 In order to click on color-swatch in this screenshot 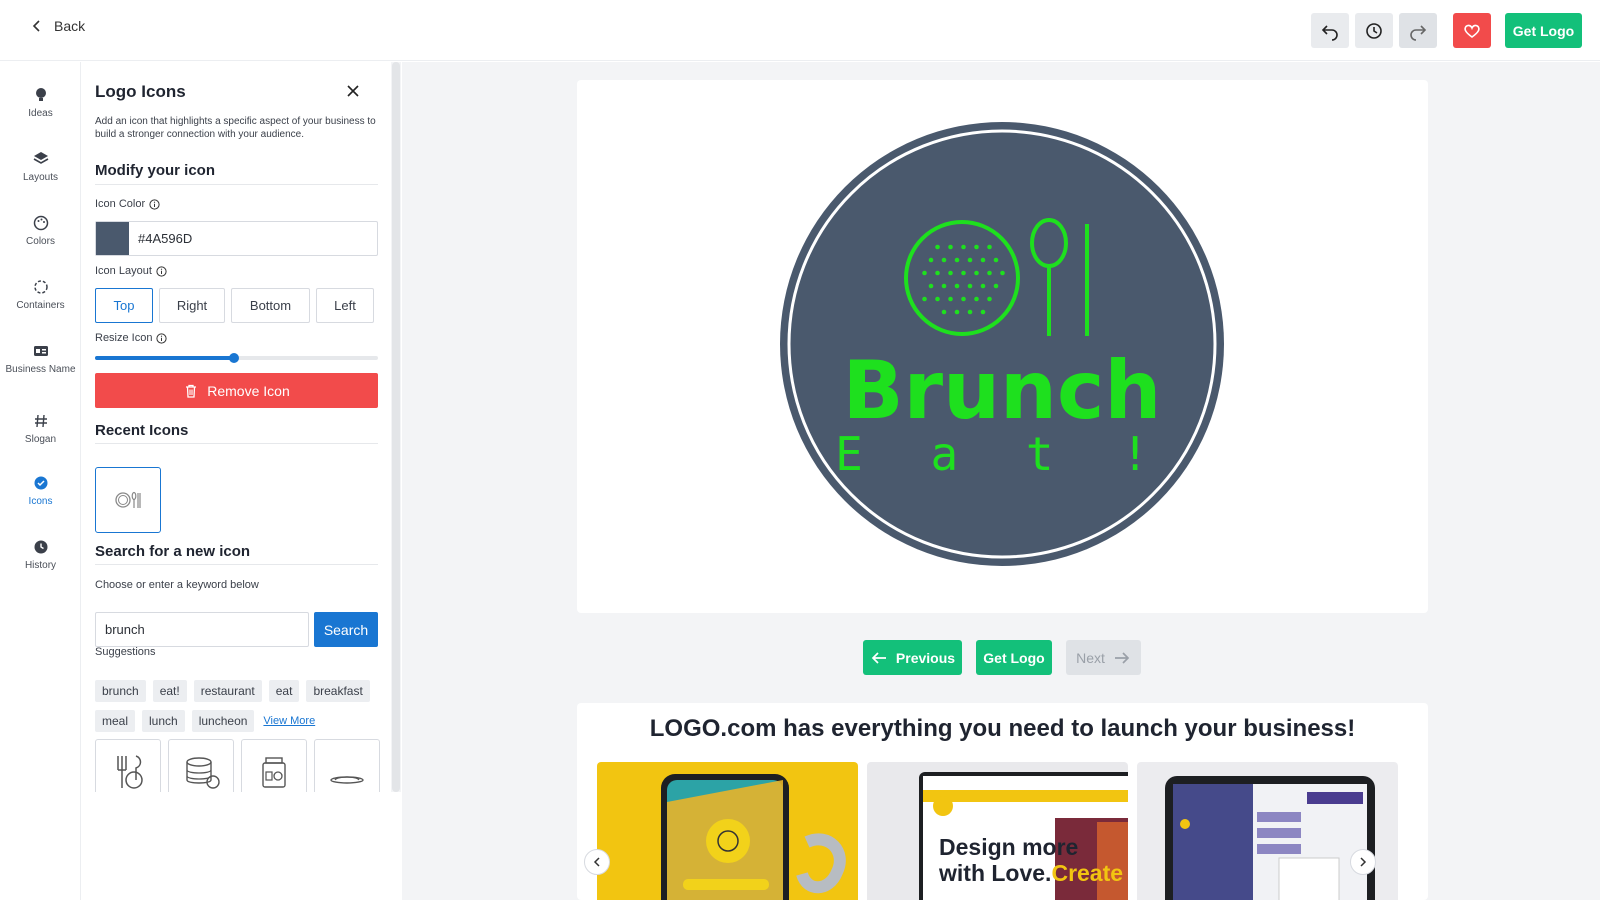, I will do `click(112, 238)`.